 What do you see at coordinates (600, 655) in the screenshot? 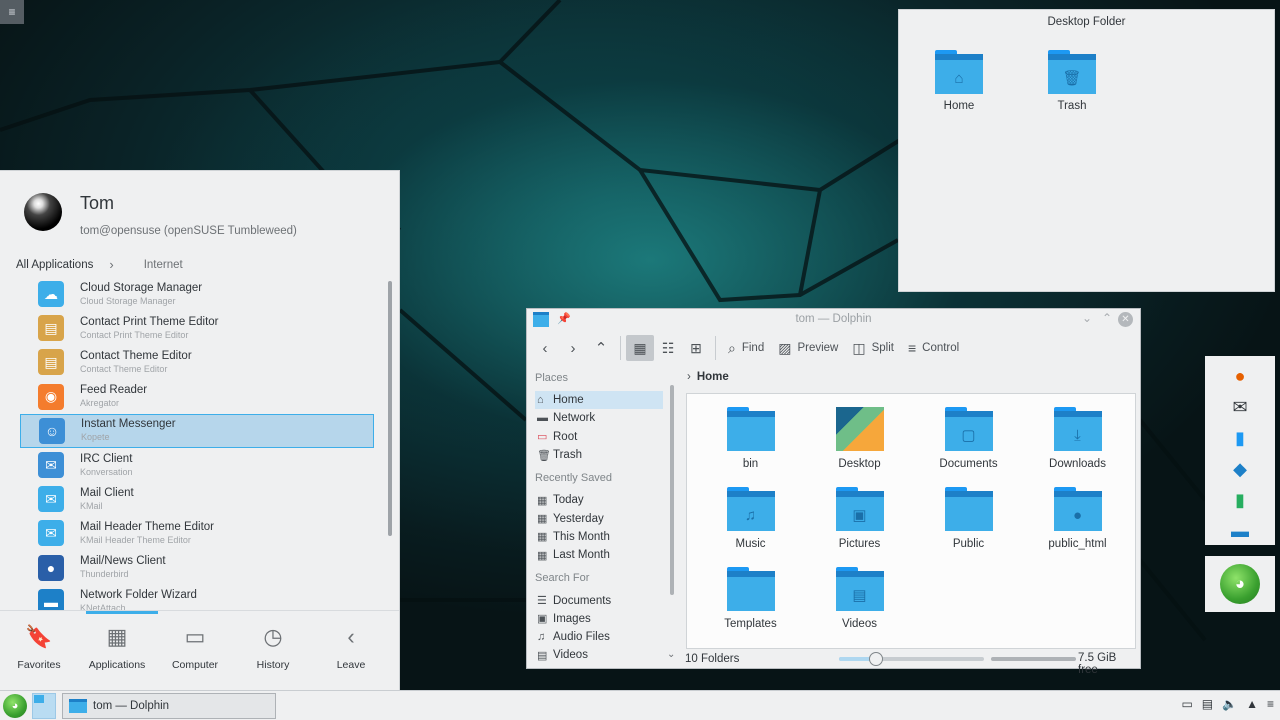
I see `search-videos: ▤ Videos` at bounding box center [600, 655].